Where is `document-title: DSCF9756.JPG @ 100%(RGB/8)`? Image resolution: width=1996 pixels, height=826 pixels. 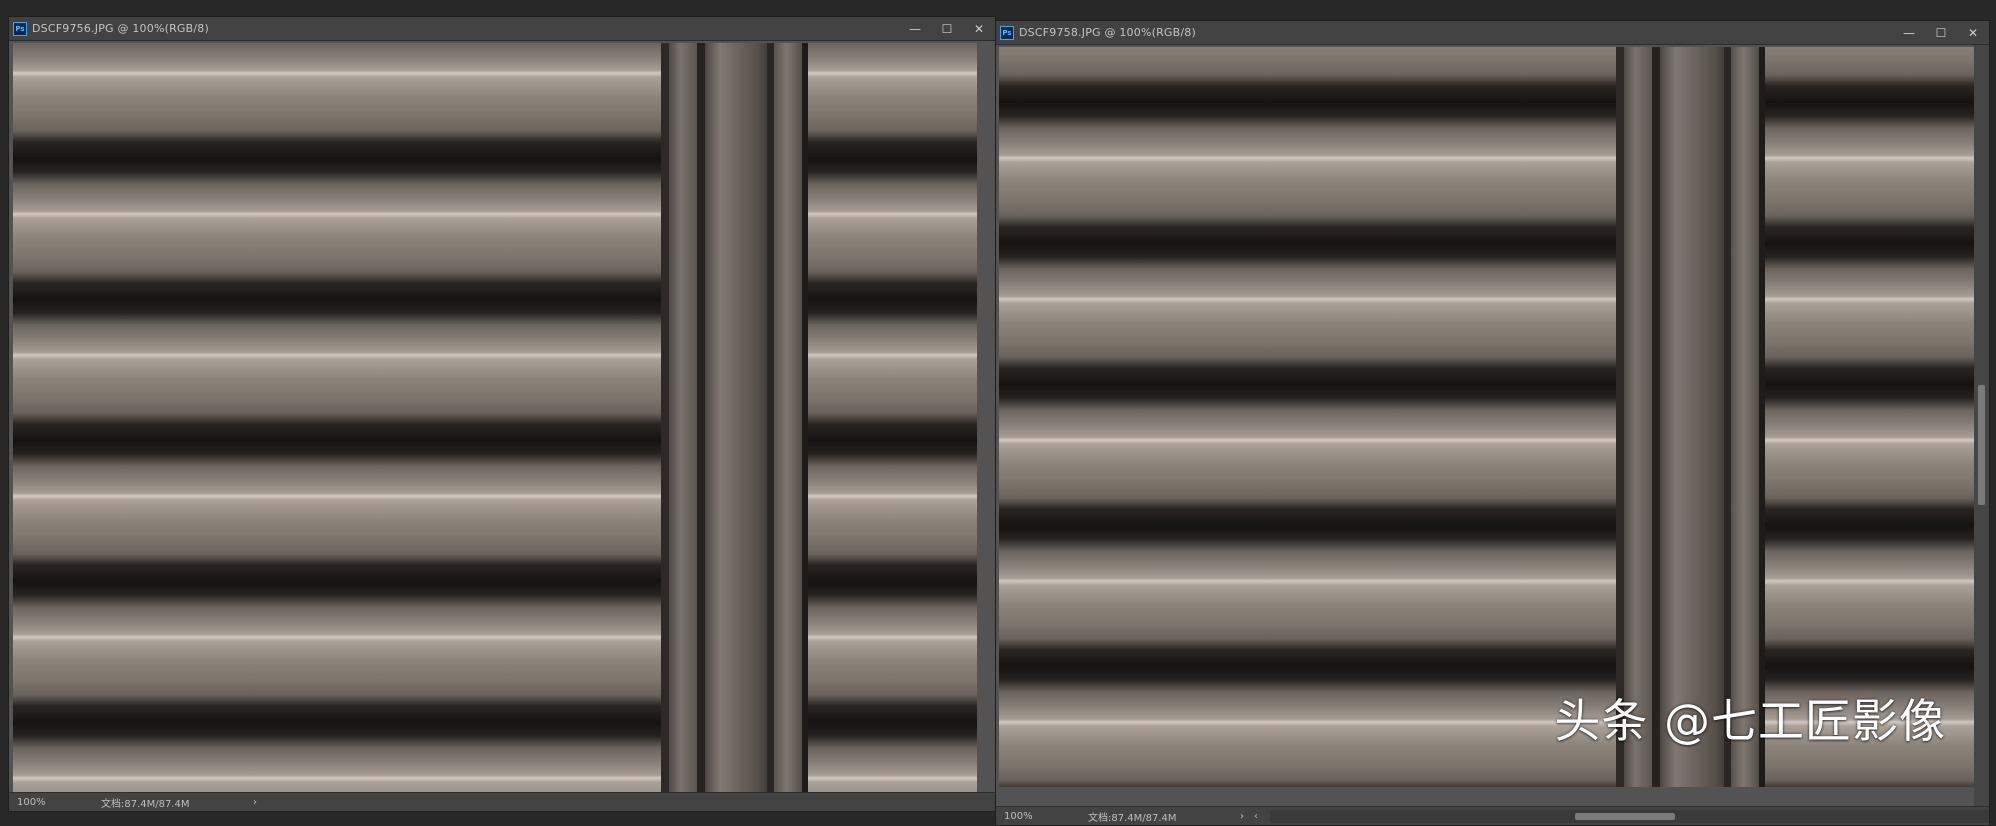 document-title: DSCF9756.JPG @ 100%(RGB/8) is located at coordinates (120, 28).